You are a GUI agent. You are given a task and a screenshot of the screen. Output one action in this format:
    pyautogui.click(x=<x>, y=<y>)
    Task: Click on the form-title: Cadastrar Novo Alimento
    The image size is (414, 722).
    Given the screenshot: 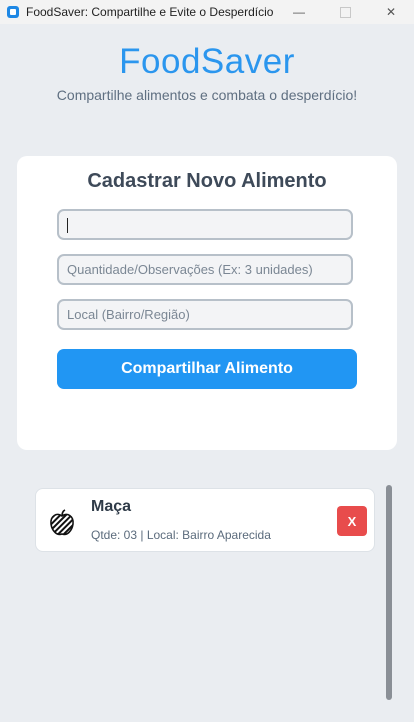 What is the action you would take?
    pyautogui.click(x=207, y=181)
    